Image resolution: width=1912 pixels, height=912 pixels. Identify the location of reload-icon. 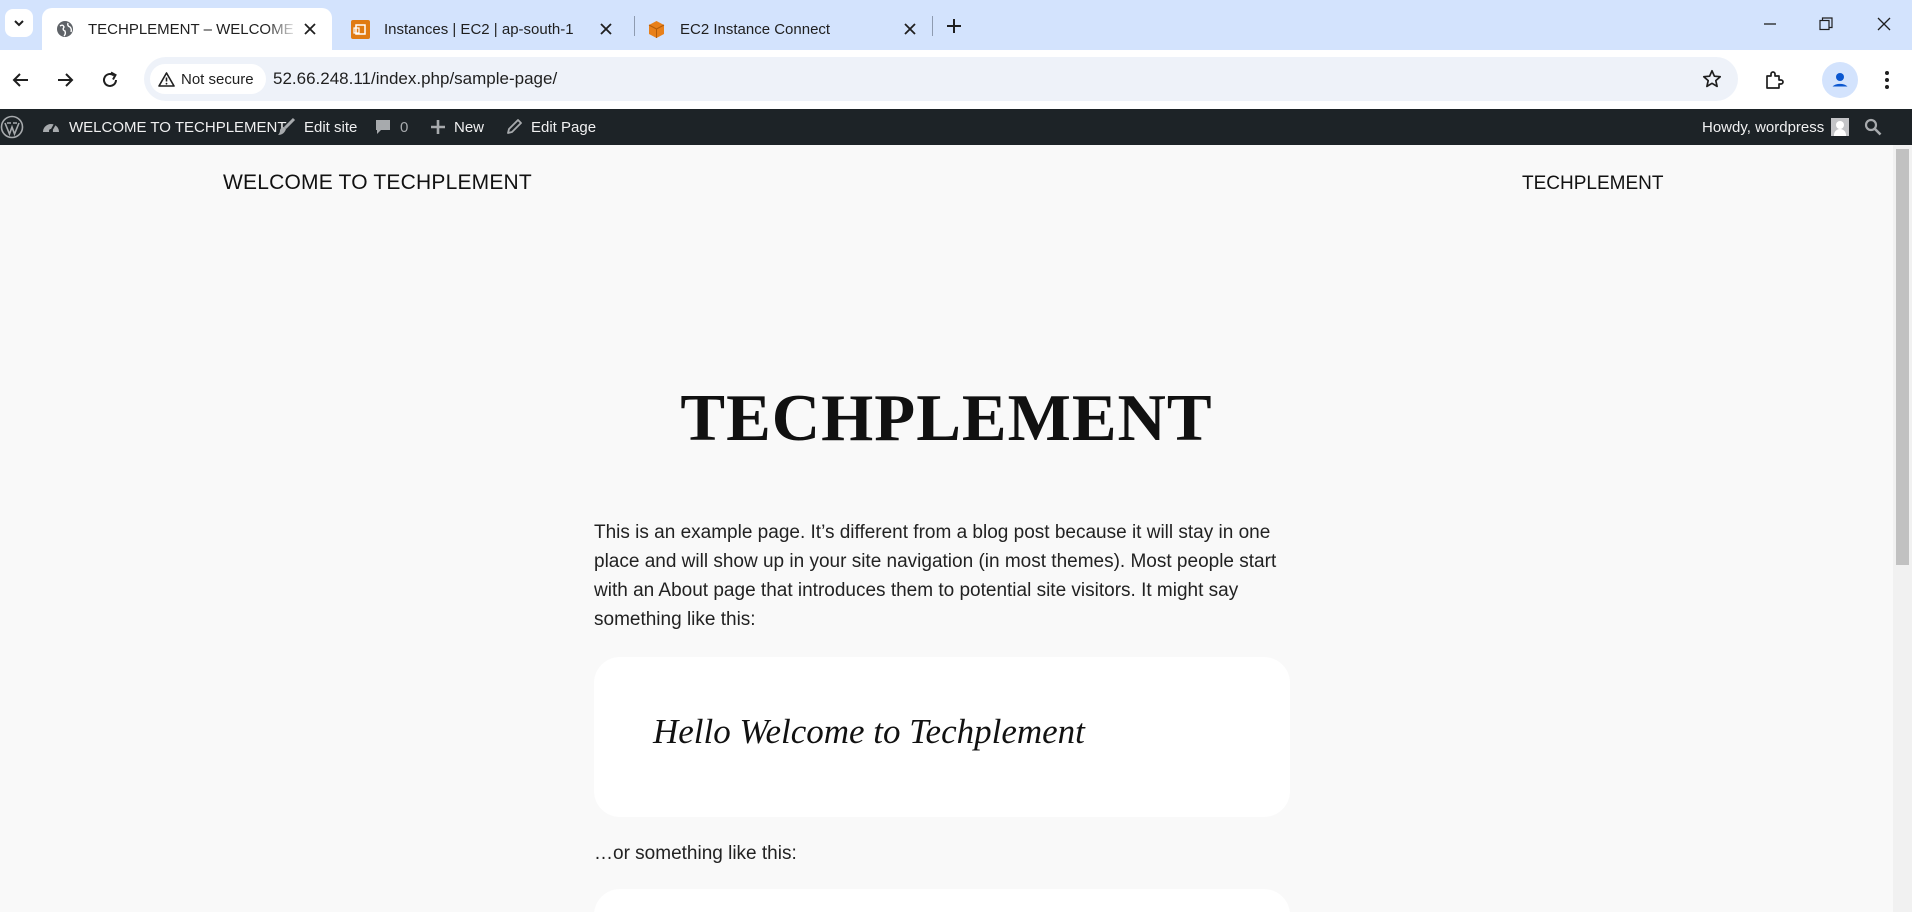
(110, 79).